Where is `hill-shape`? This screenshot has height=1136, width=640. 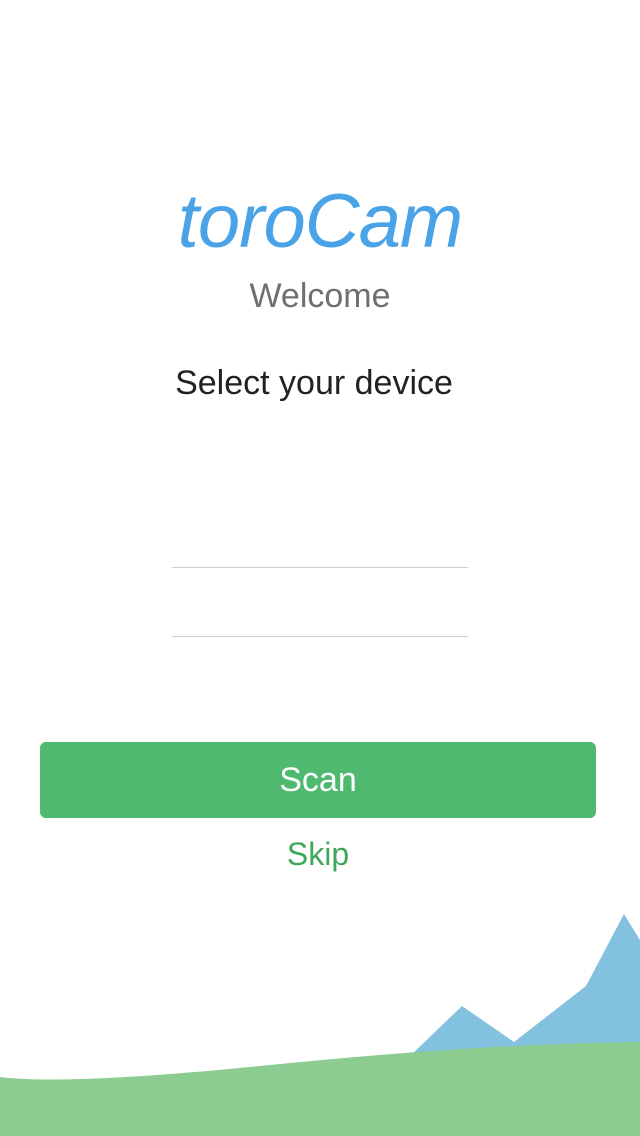
hill-shape is located at coordinates (320, 1089).